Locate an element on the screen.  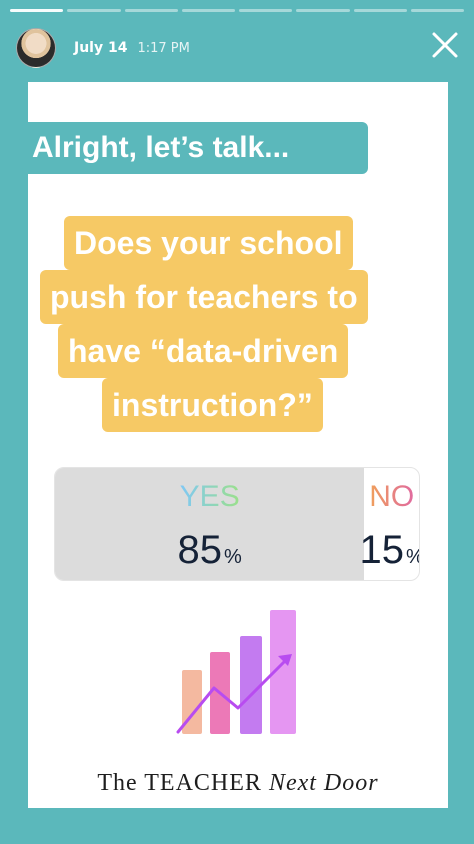
poll-option-percent: 15% is located at coordinates (389, 550).